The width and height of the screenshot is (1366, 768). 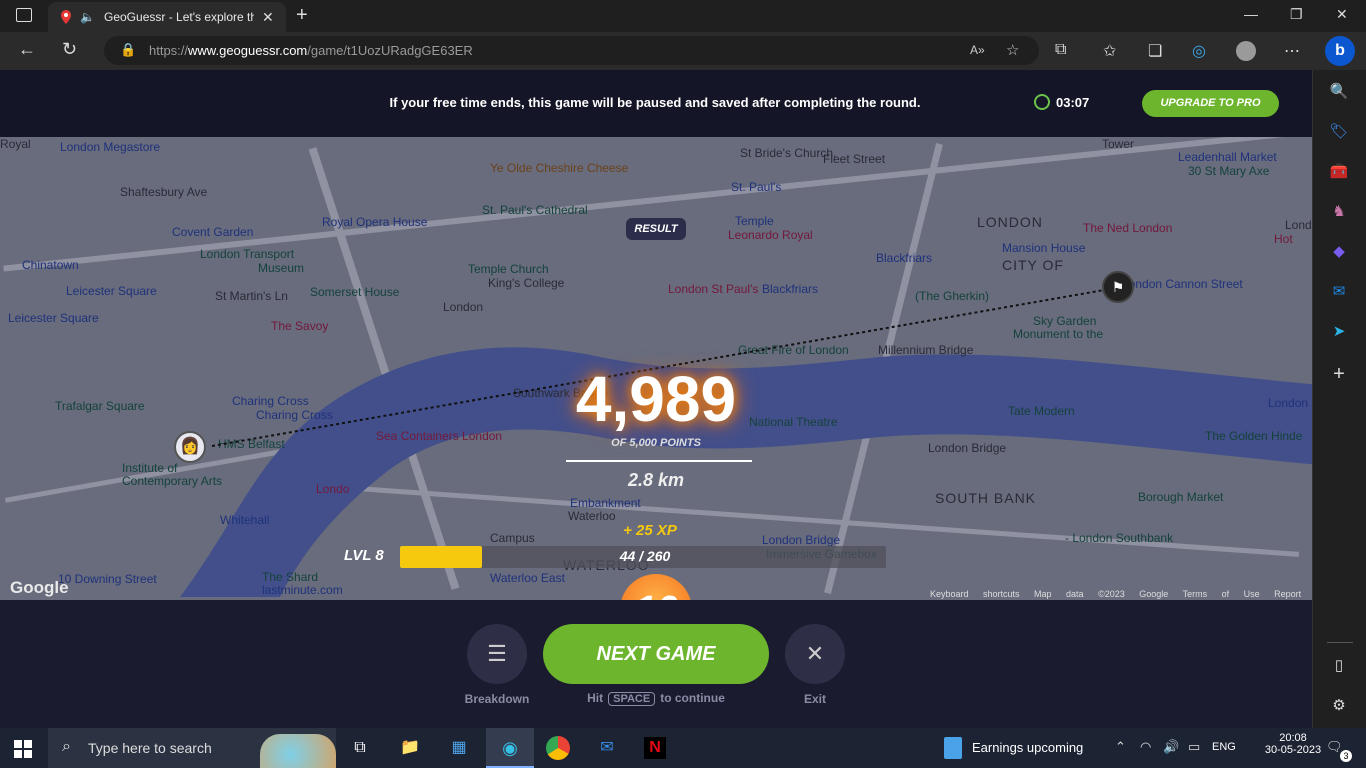 I want to click on player-guess-avatar: 👩, so click(x=190, y=447).